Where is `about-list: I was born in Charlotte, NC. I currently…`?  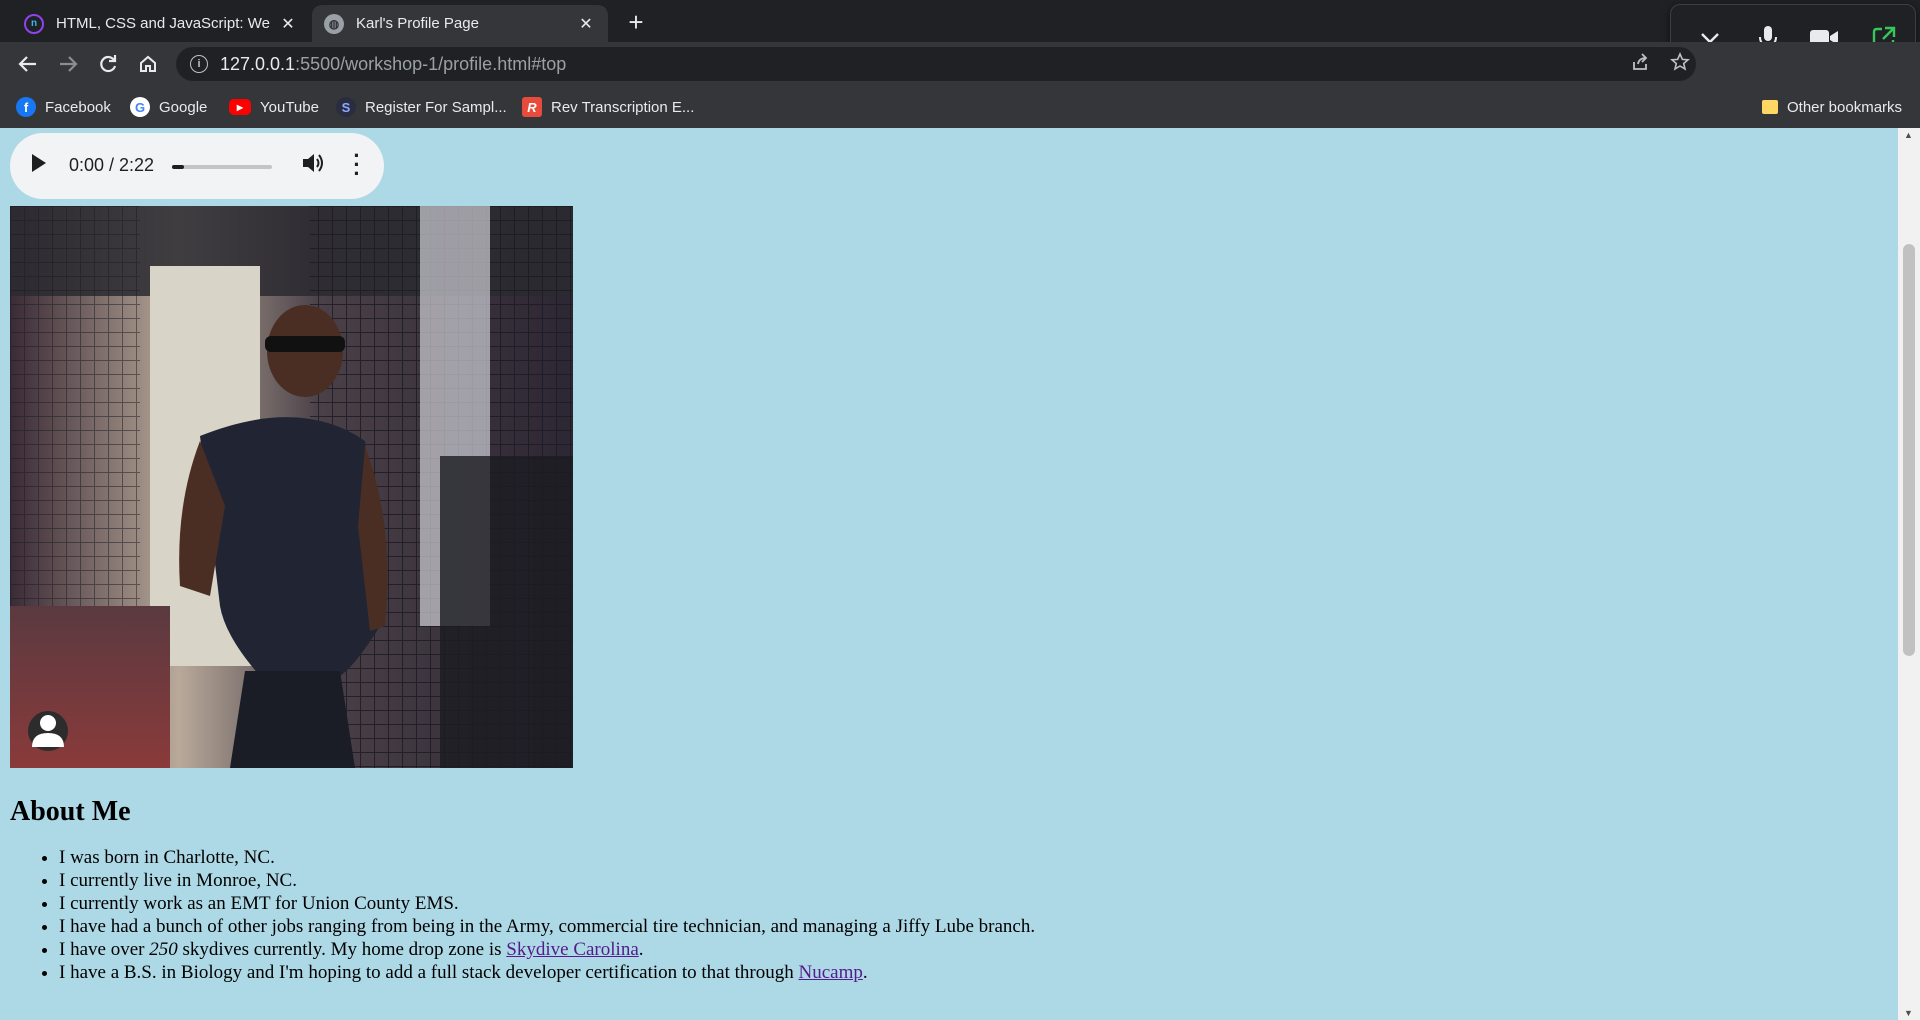
about-list: I was born in Charlotte, NC. I currently… is located at coordinates (810, 915).